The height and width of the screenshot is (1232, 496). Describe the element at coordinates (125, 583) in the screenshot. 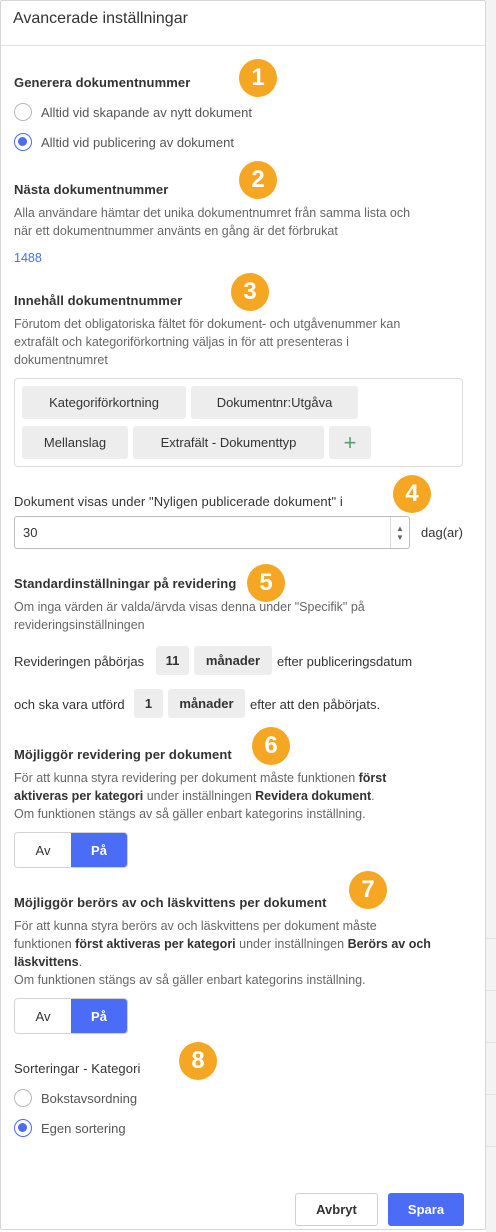

I see `revision-defaults-title: Standardinställningar på revidering` at that location.